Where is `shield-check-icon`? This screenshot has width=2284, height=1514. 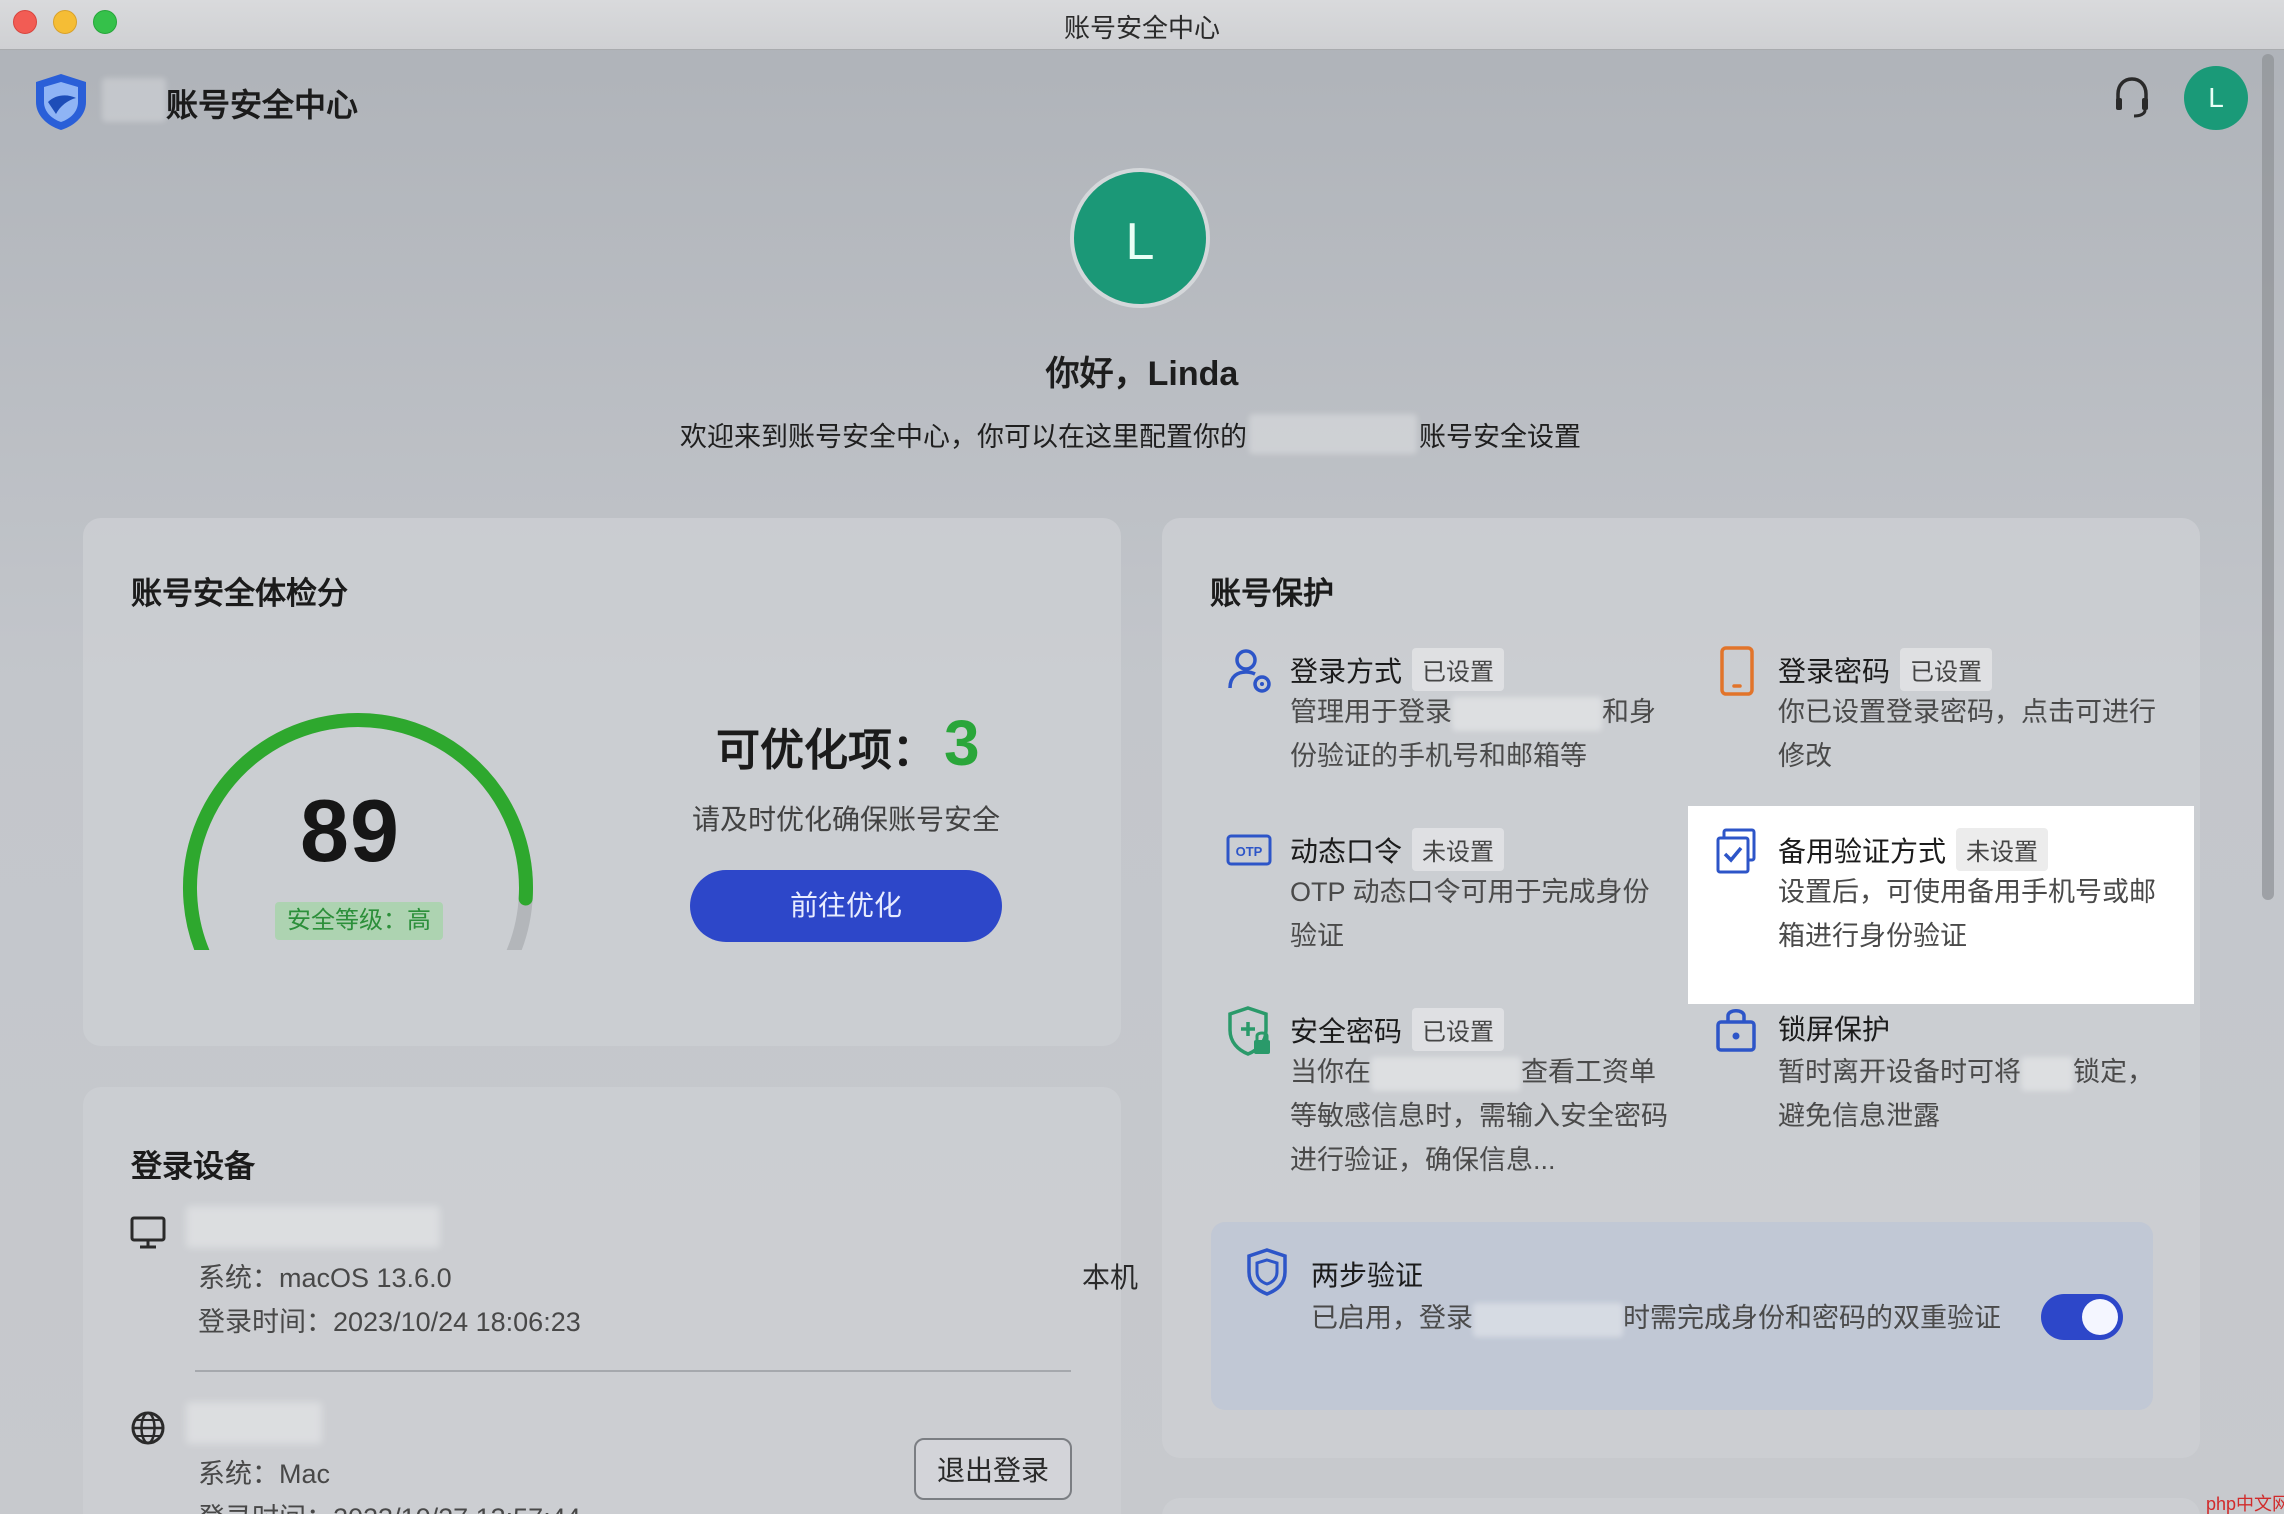 shield-check-icon is located at coordinates (1267, 1272).